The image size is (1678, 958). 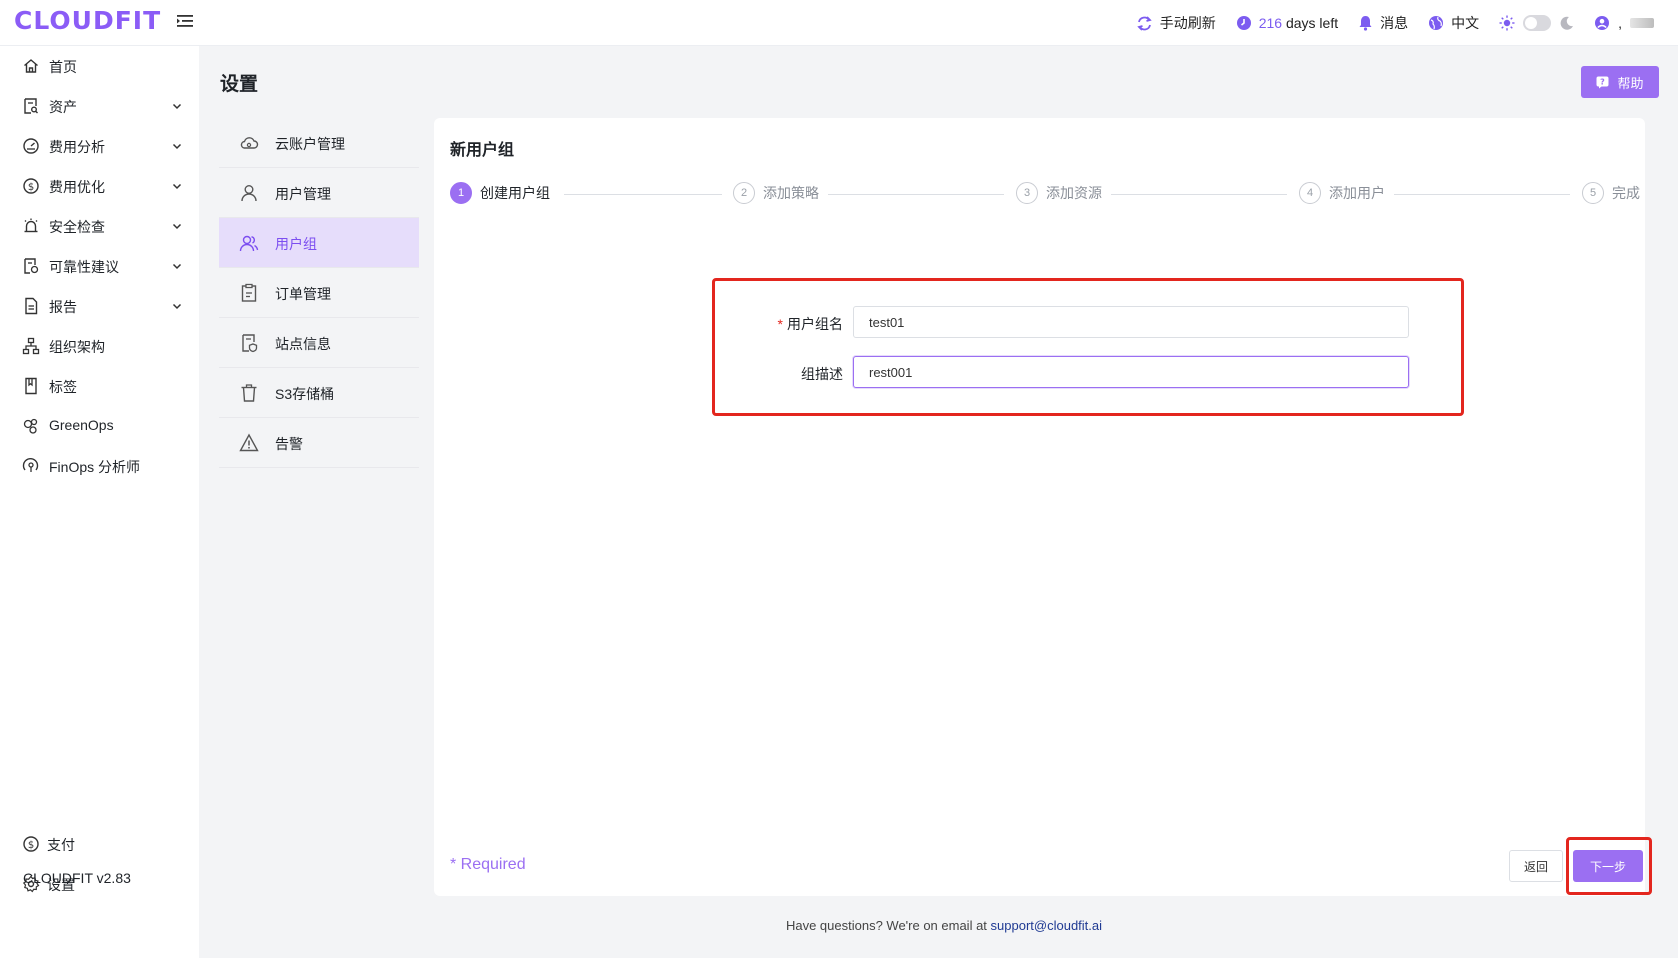 I want to click on refresh-icon, so click(x=1144, y=23).